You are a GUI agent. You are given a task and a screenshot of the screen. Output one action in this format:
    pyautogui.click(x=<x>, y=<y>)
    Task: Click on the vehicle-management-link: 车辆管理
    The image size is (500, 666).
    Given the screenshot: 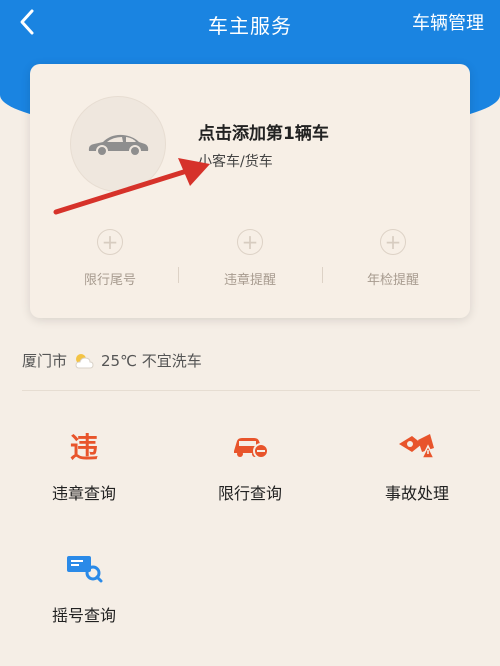 What is the action you would take?
    pyautogui.click(x=448, y=22)
    